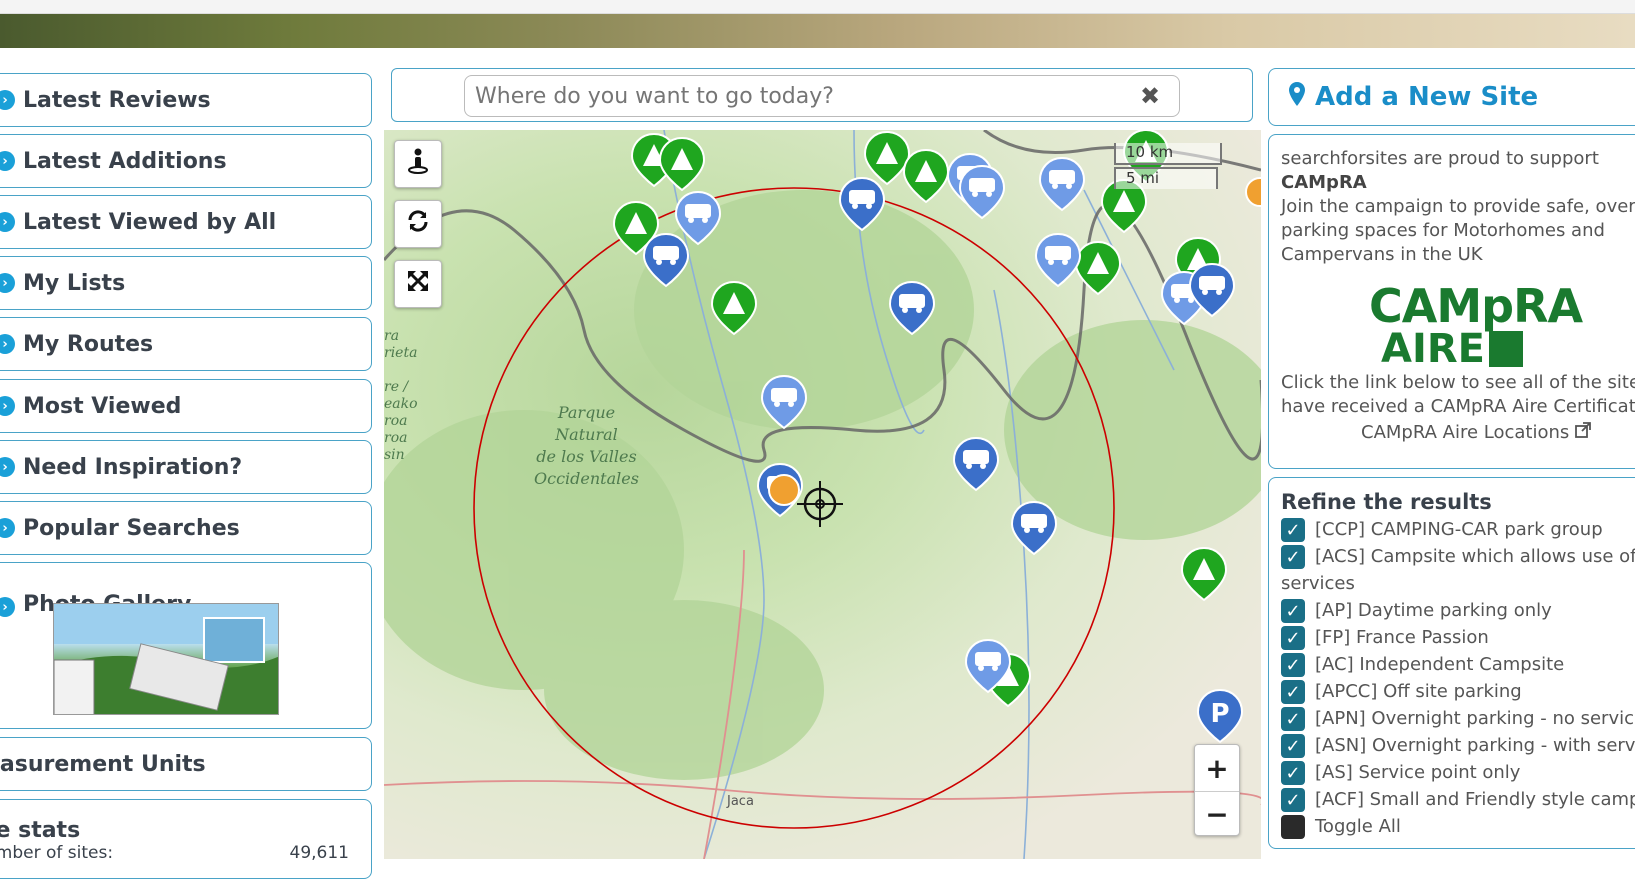 This screenshot has width=1635, height=879. What do you see at coordinates (1433, 349) in the screenshot?
I see `logo-text: AIRE` at bounding box center [1433, 349].